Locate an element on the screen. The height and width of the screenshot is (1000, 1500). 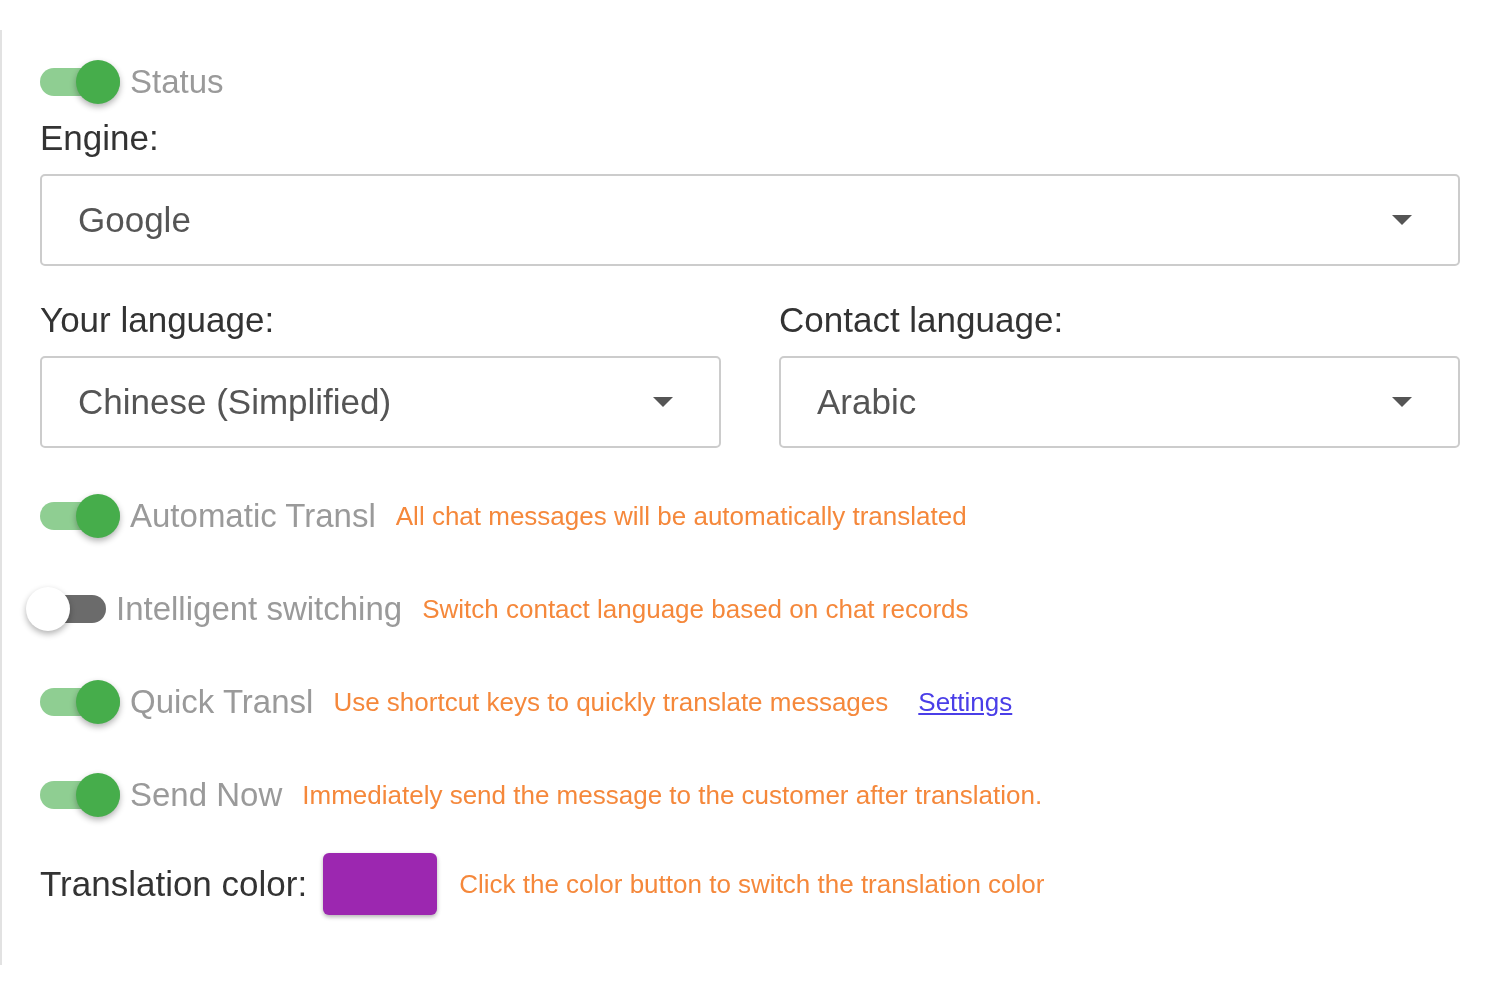
dropdown-select: Chinese (Simplified) is located at coordinates (380, 402).